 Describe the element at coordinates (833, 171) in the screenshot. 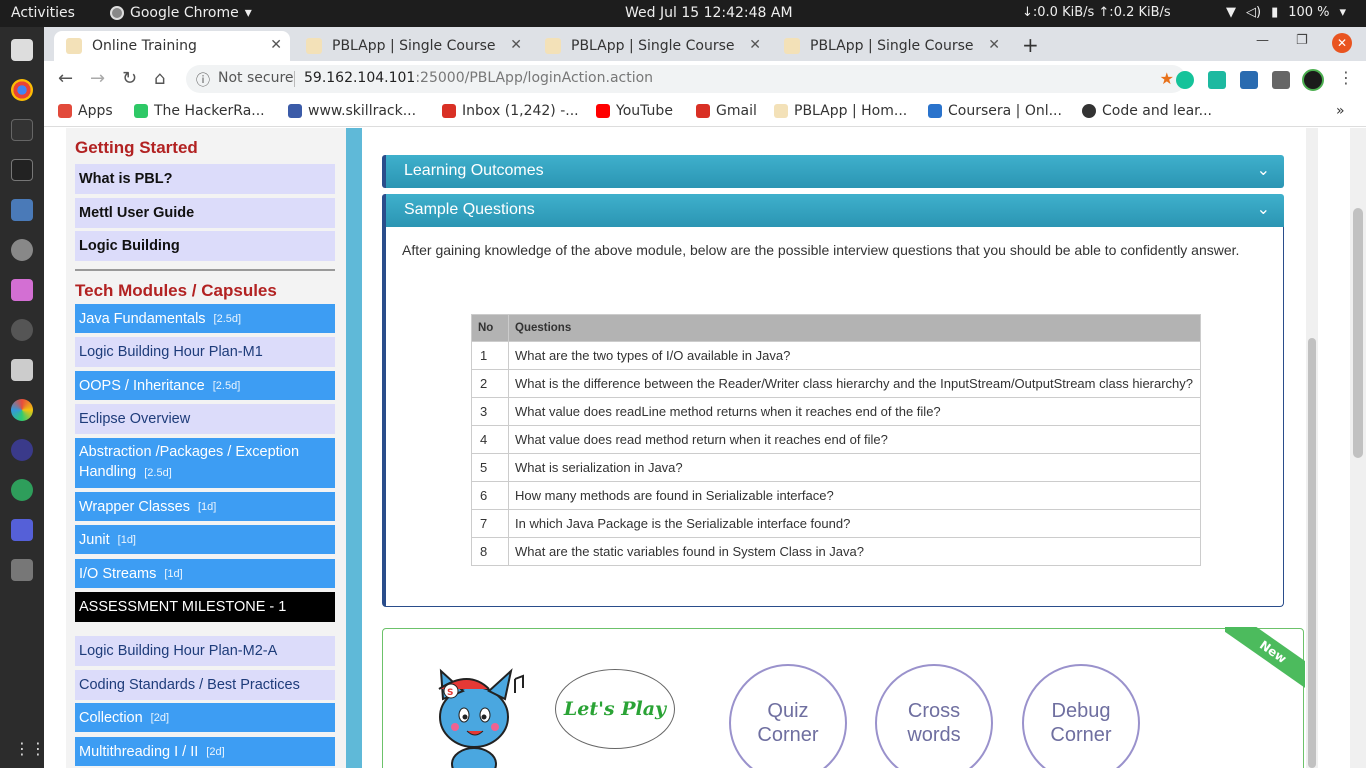

I see `learning-outcomes-accordion: Learning Outcomes ⌄` at that location.